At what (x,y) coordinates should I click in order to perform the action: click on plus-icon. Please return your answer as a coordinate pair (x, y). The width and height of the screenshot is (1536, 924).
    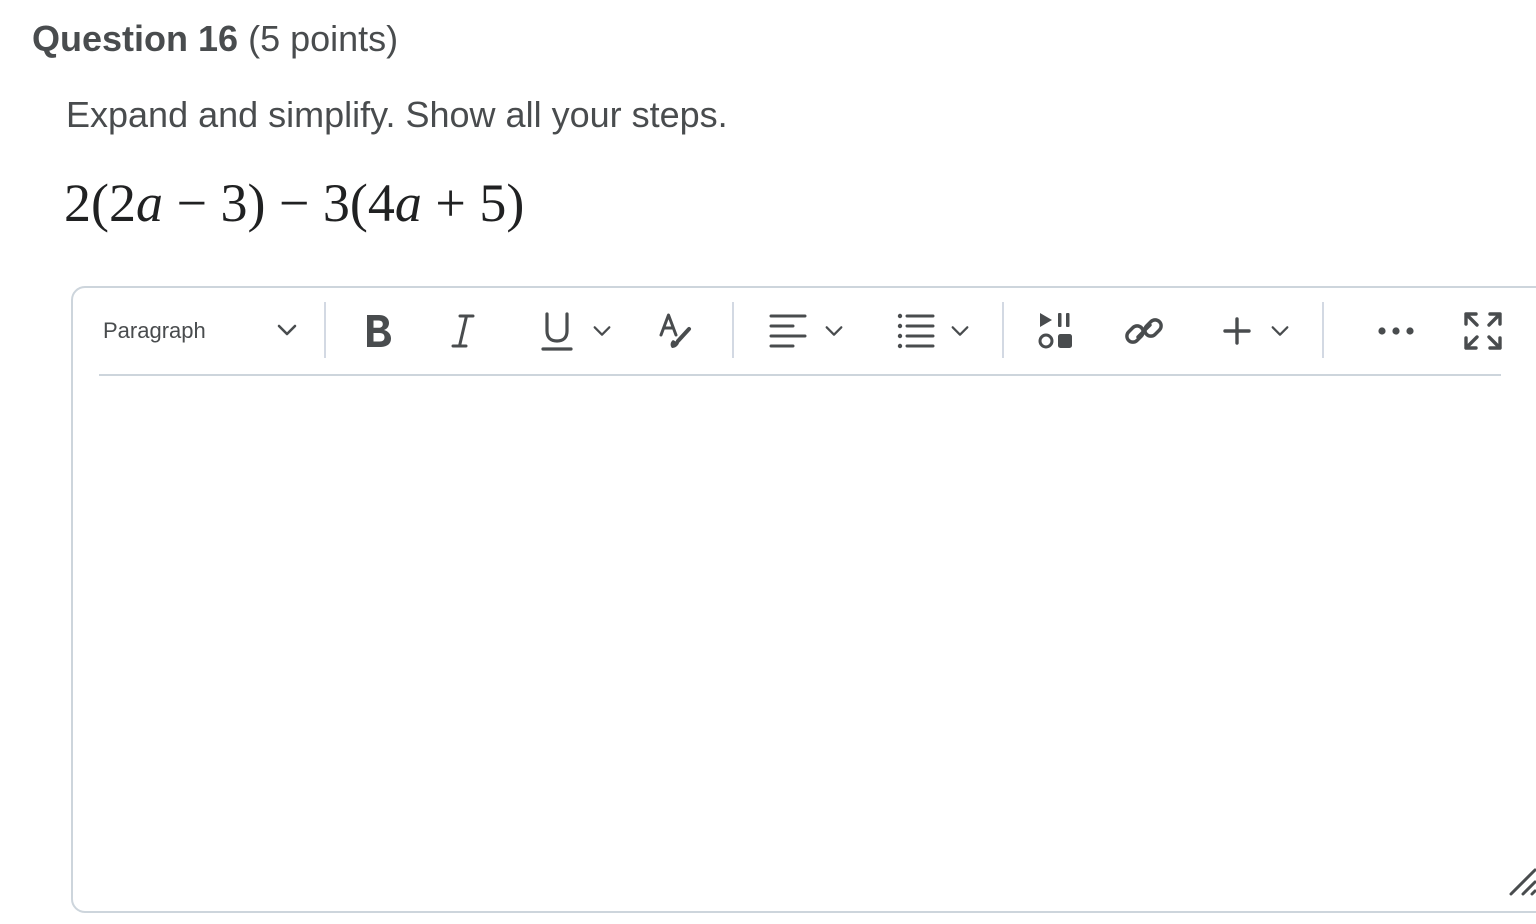
    Looking at the image, I should click on (1237, 331).